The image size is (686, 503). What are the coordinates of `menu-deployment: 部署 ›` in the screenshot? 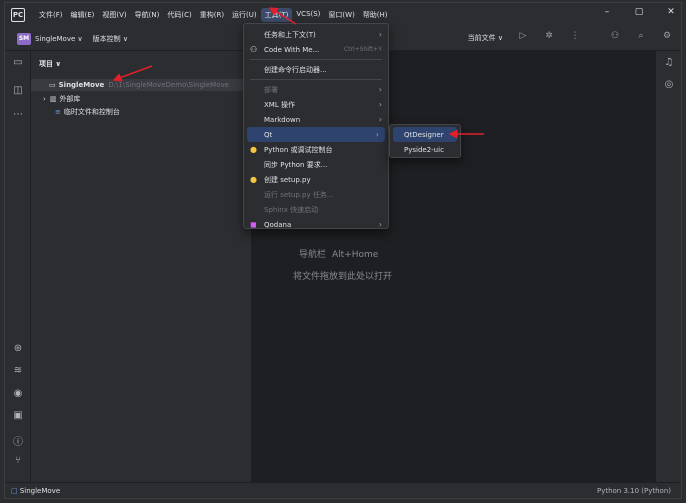 It's located at (316, 89).